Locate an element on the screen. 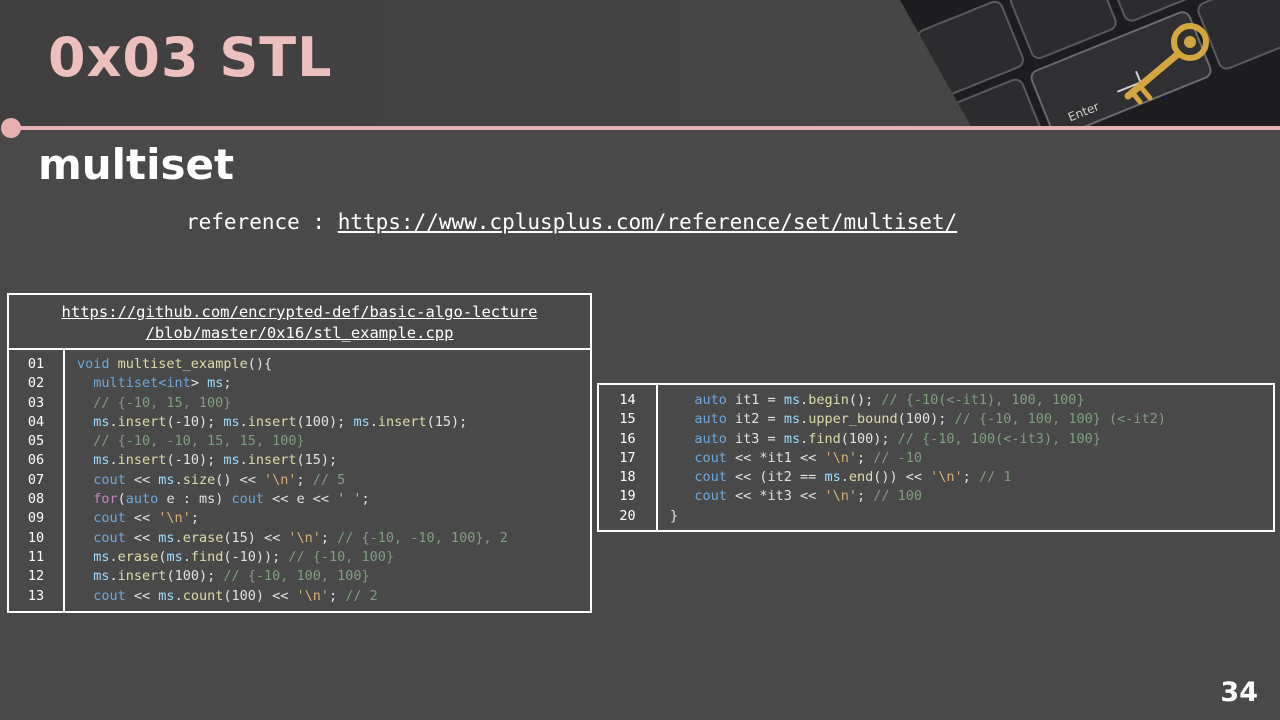 The width and height of the screenshot is (1280, 720). line-number: 17 is located at coordinates (627, 457).